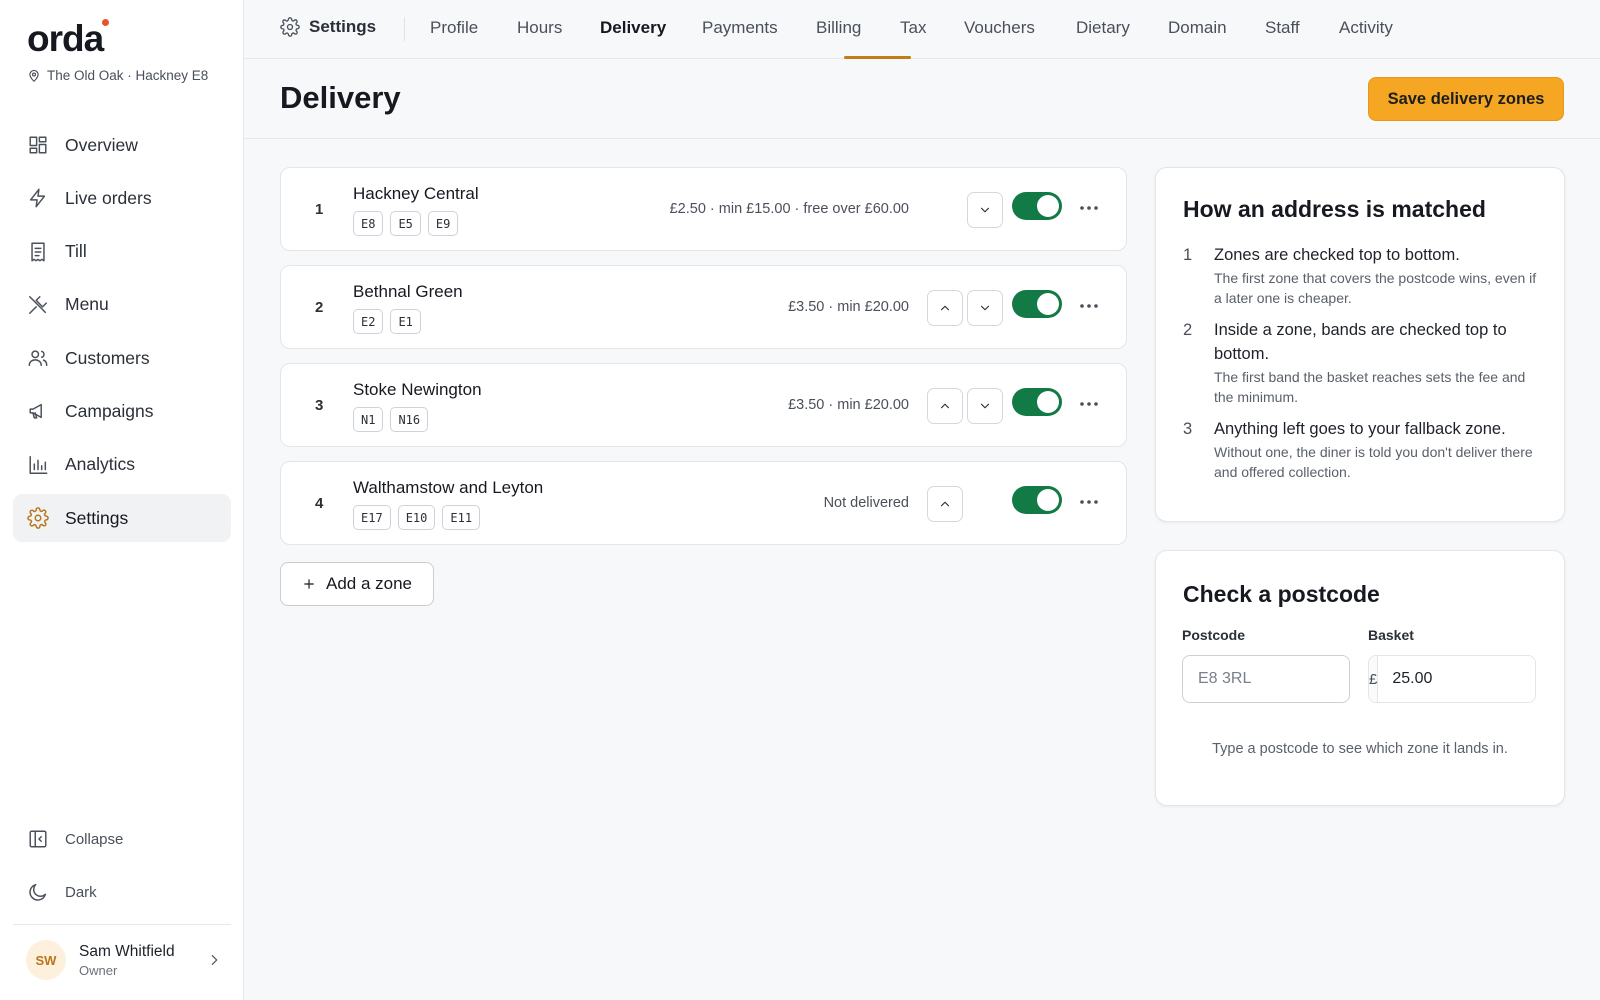 The height and width of the screenshot is (1000, 1600). I want to click on basket-field: £, so click(1452, 679).